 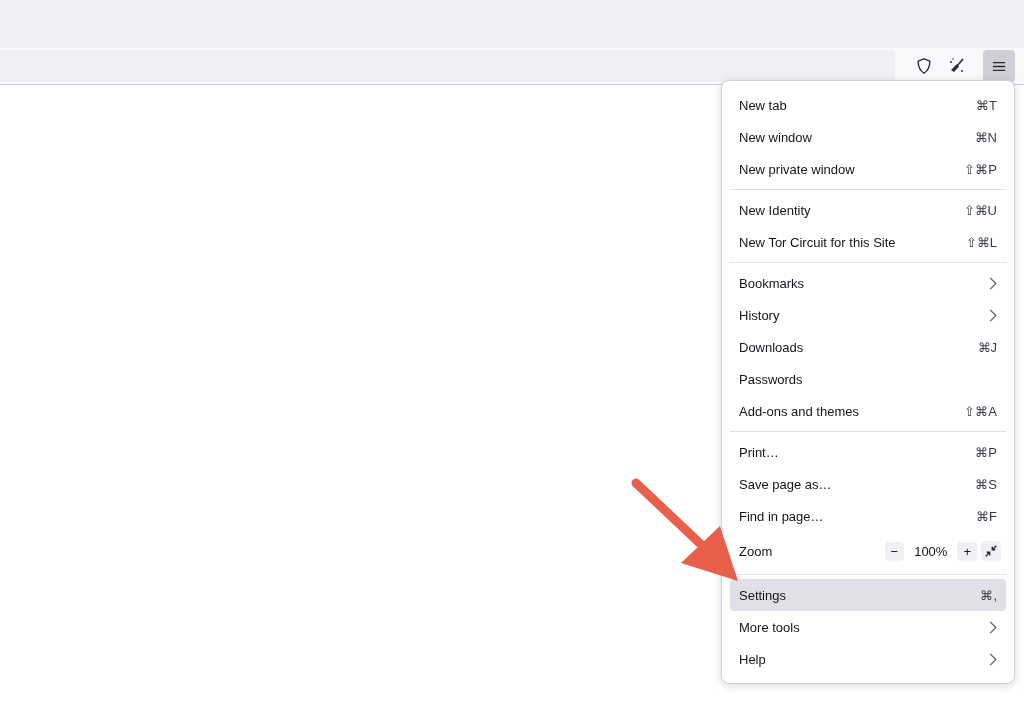 What do you see at coordinates (752, 659) in the screenshot?
I see `menu-item-label: Help` at bounding box center [752, 659].